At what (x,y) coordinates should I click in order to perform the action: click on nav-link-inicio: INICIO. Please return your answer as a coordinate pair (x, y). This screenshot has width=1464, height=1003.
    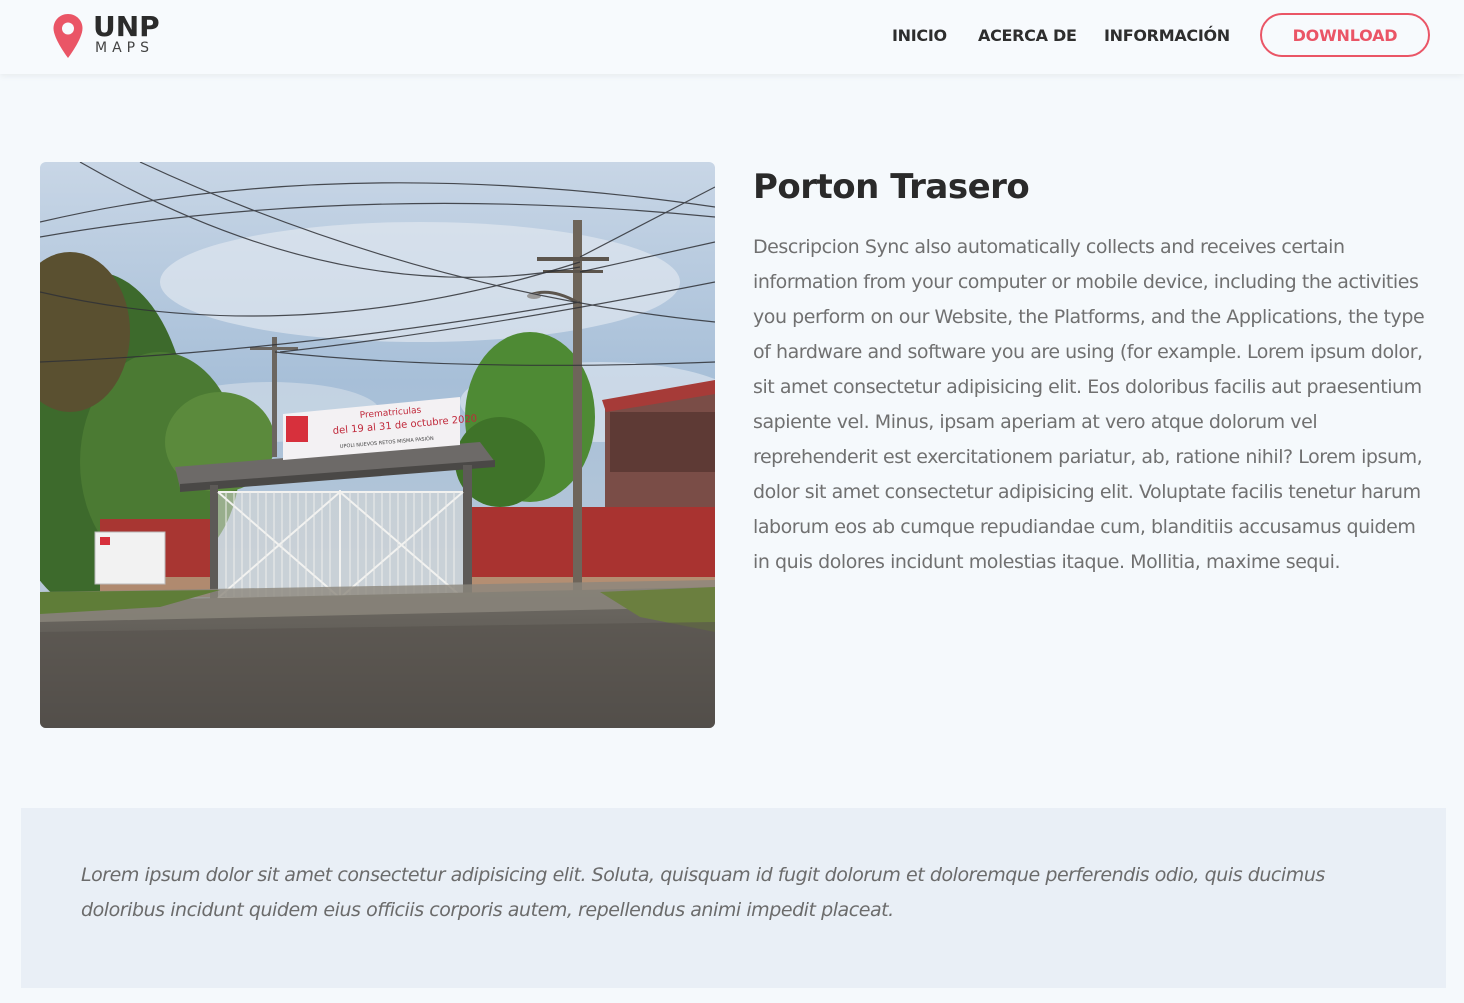
    Looking at the image, I should click on (919, 36).